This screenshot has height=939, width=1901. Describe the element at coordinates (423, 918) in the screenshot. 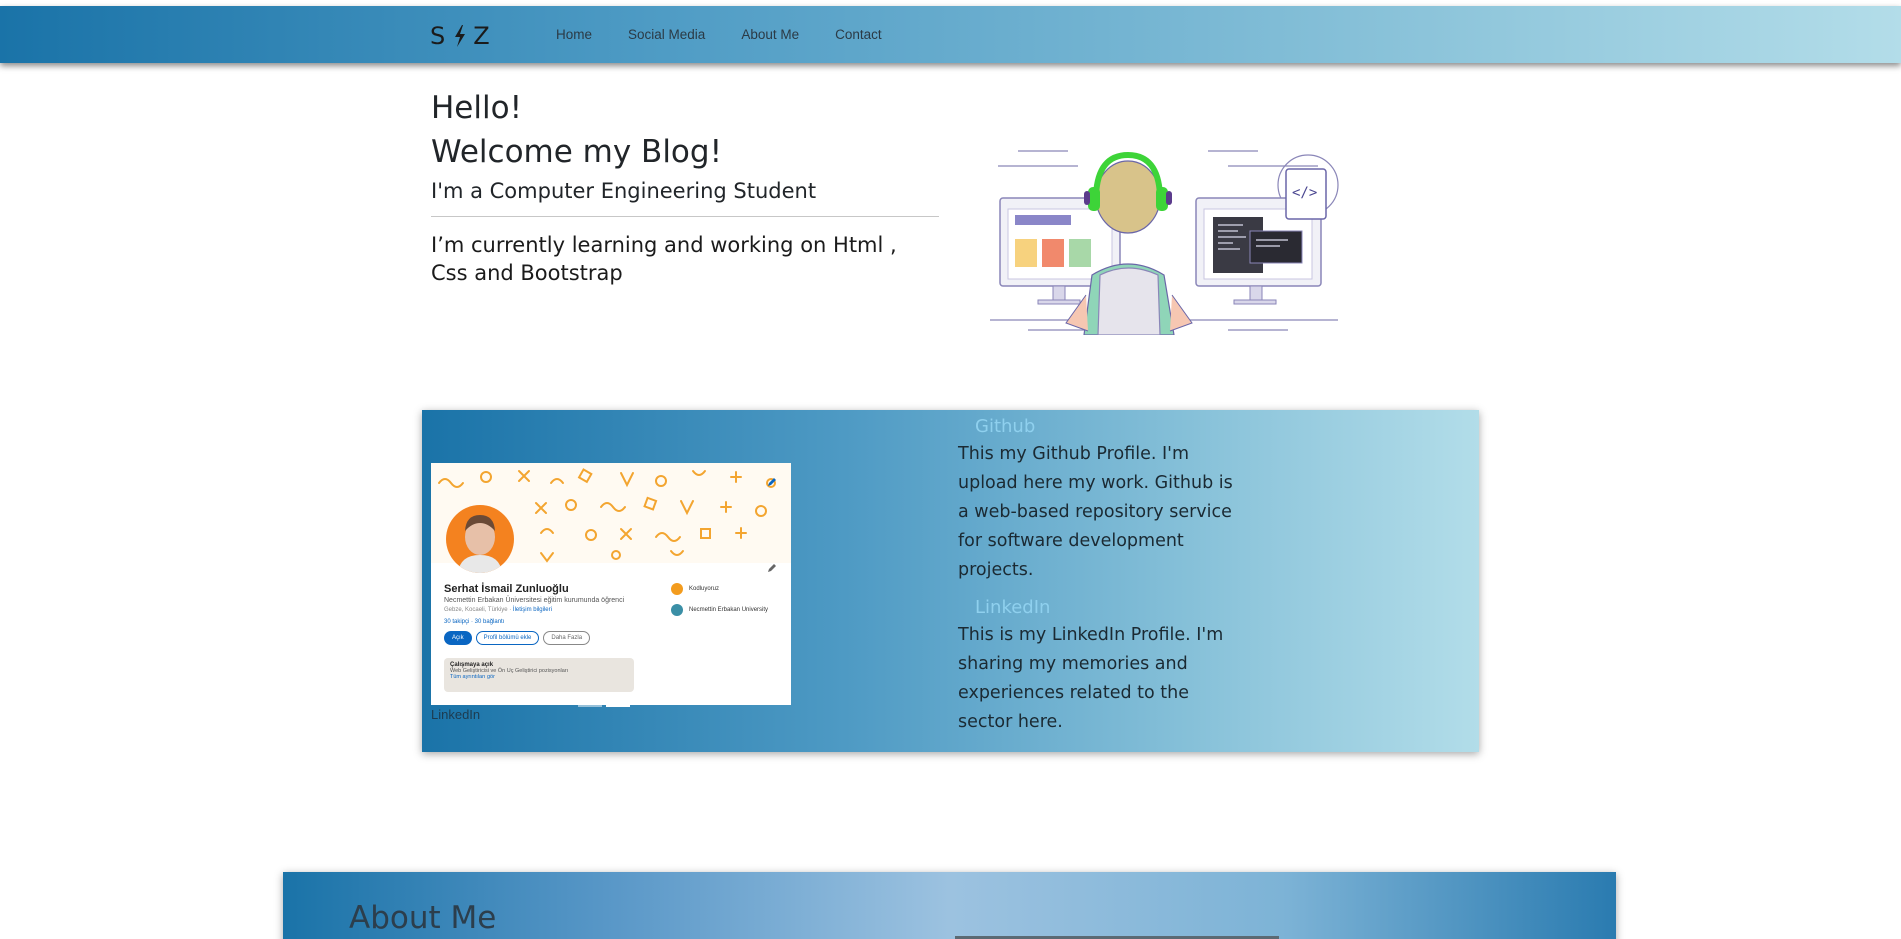

I see `about-title: About Me` at that location.